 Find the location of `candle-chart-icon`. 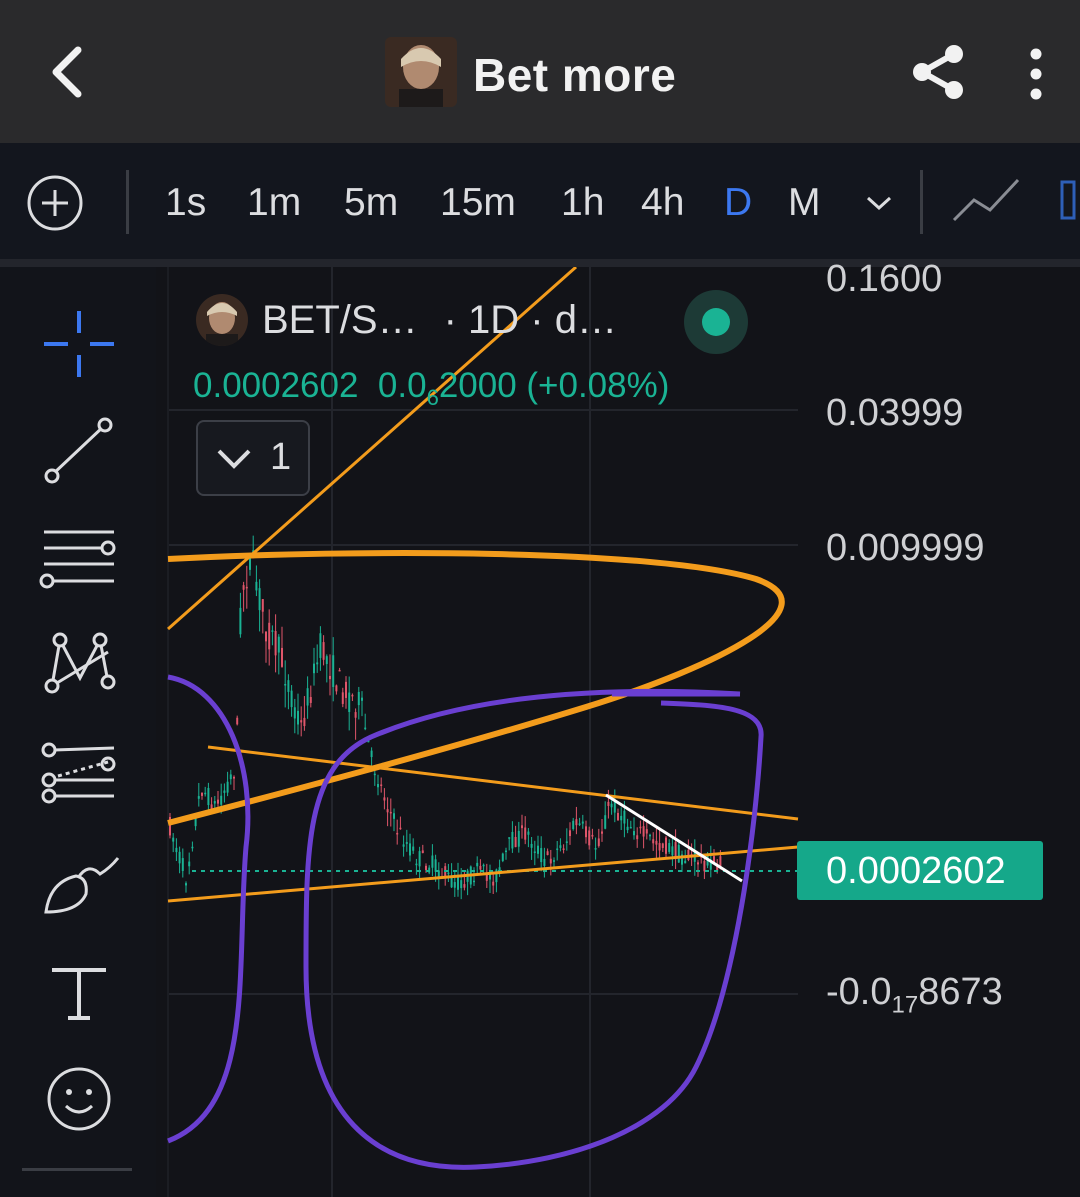

candle-chart-icon is located at coordinates (1069, 200).